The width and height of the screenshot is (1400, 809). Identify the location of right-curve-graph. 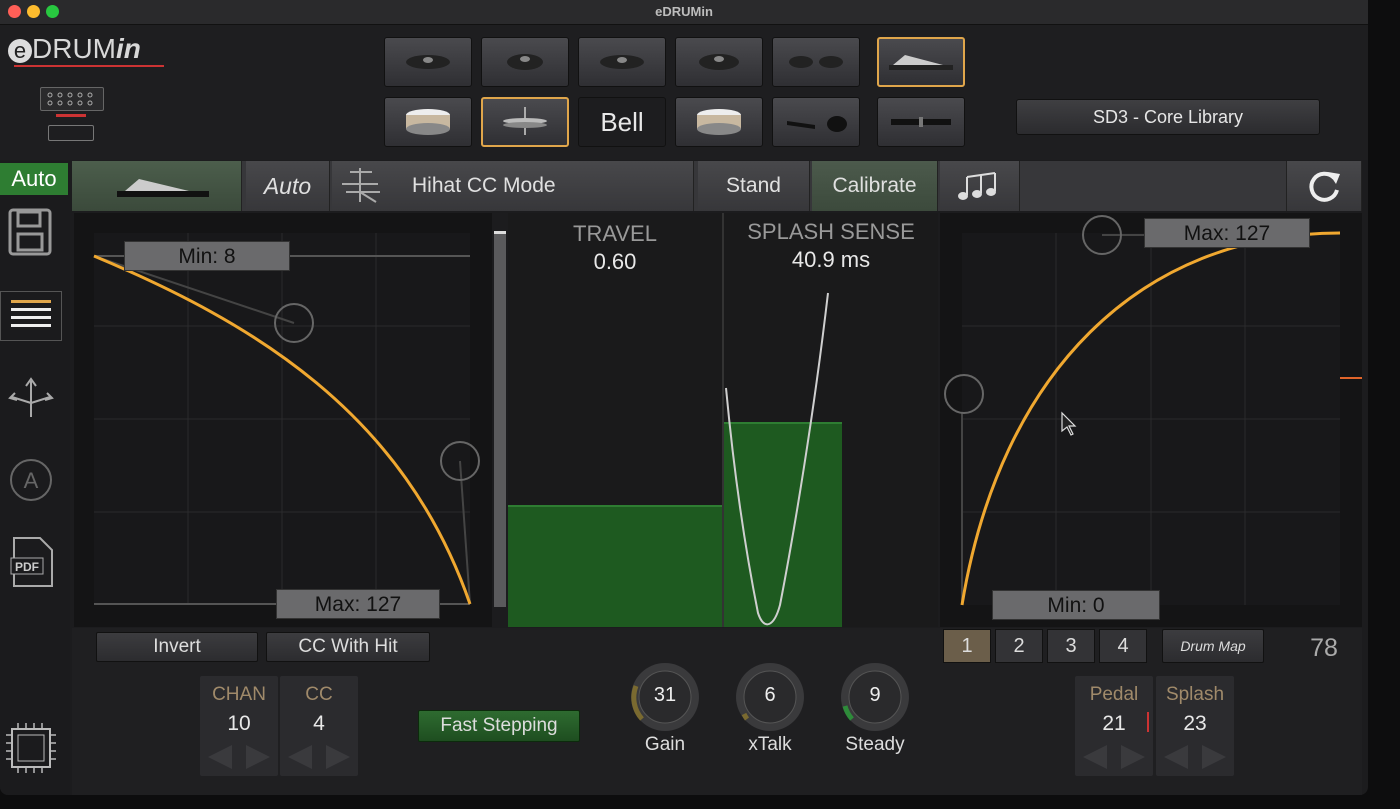
(1142, 410).